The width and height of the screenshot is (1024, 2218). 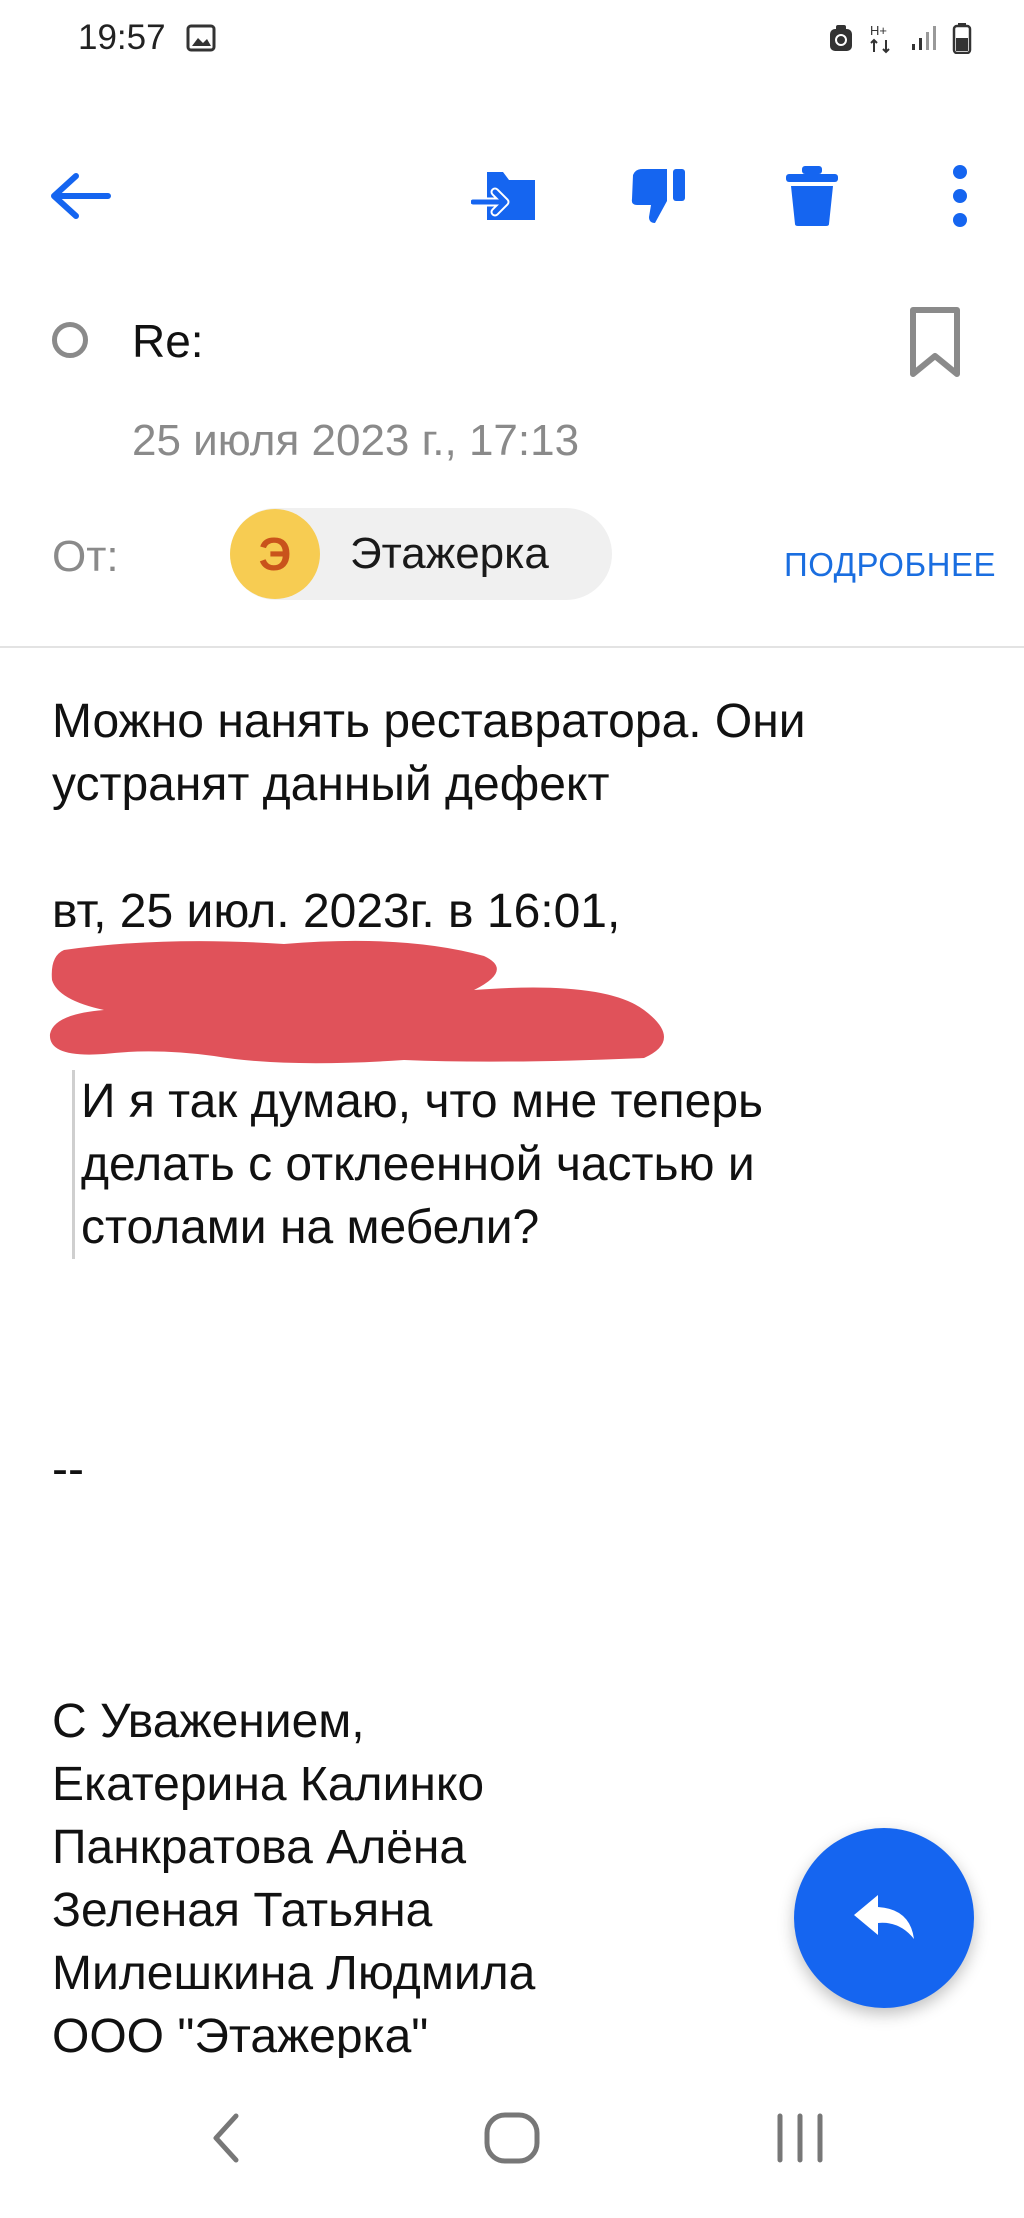 I want to click on recent-apps-icon, so click(x=800, y=2138).